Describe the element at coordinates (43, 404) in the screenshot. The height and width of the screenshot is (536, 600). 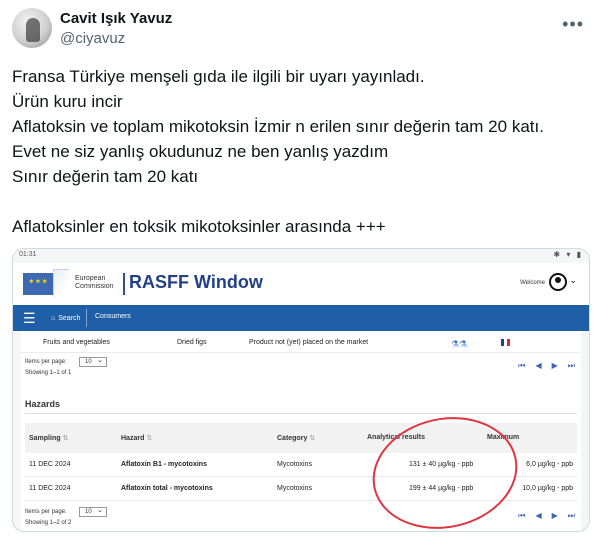
I see `hazards-title: Hazards` at that location.